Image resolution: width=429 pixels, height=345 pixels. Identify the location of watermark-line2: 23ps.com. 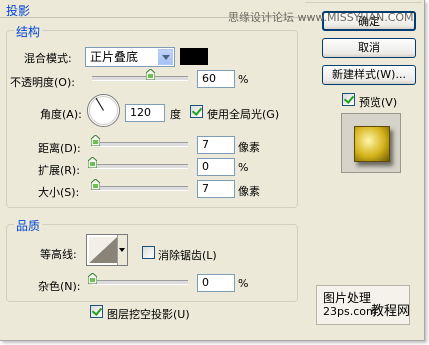
(350, 311).